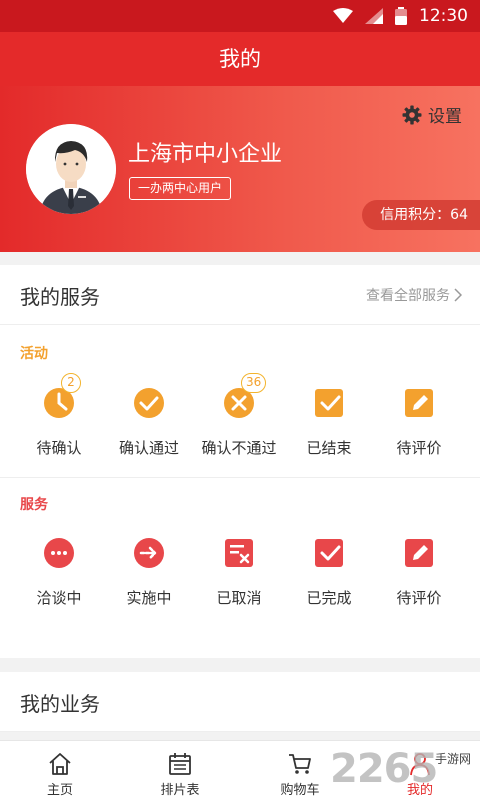 The height and width of the screenshot is (800, 480). What do you see at coordinates (60, 704) in the screenshot?
I see `business-title: 我的业务` at bounding box center [60, 704].